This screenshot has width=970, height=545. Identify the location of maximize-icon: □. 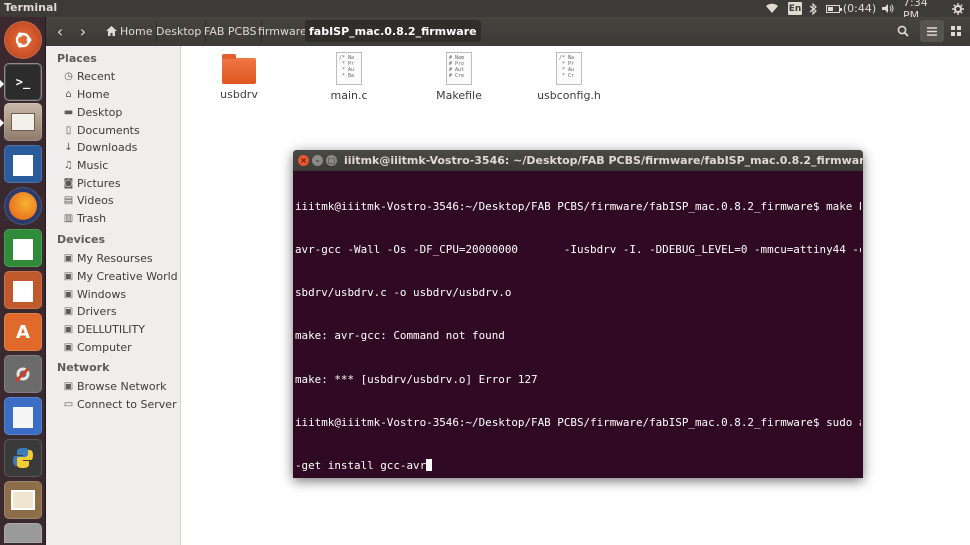
(331, 160).